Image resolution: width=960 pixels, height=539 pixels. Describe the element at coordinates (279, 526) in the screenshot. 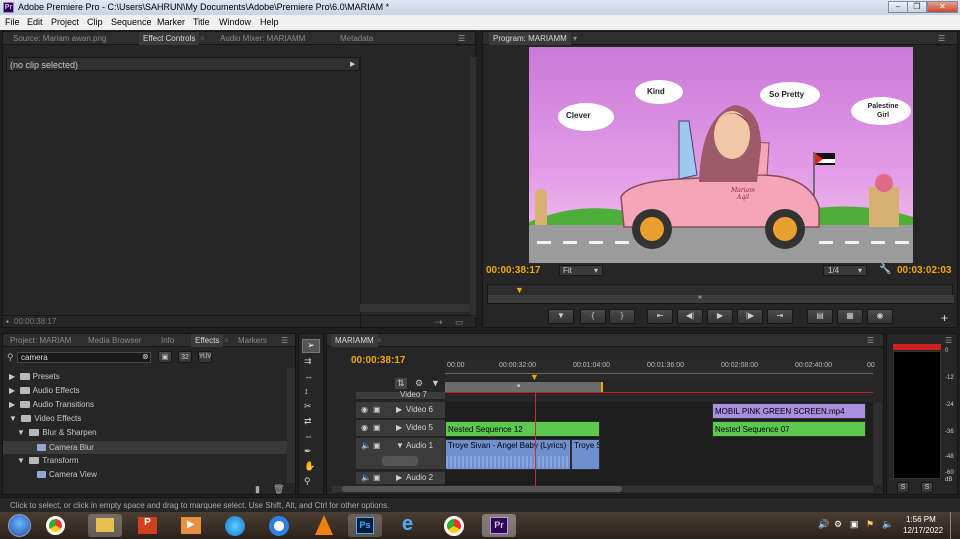

I see `chromium-icon` at that location.